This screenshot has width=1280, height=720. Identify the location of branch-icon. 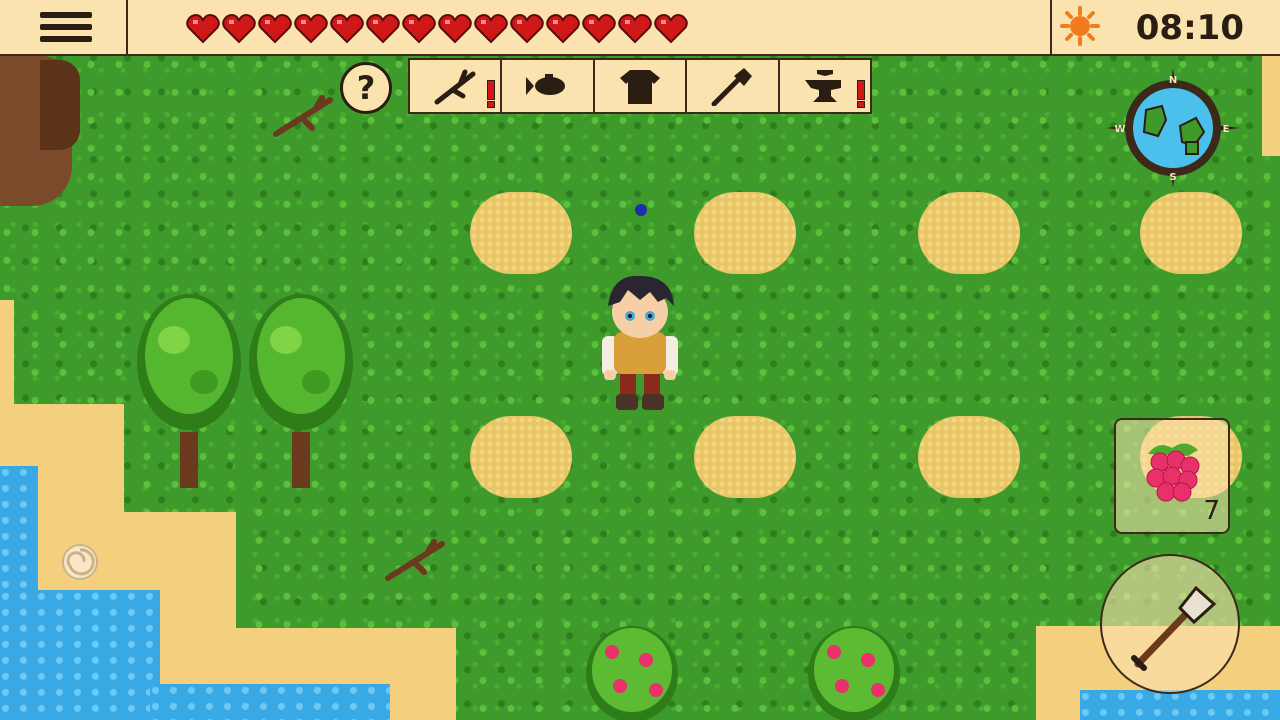
(455, 87).